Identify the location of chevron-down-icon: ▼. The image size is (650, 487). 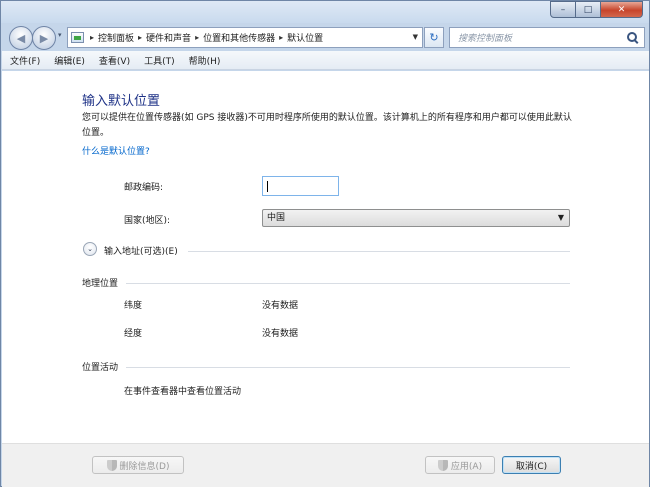
(560, 217).